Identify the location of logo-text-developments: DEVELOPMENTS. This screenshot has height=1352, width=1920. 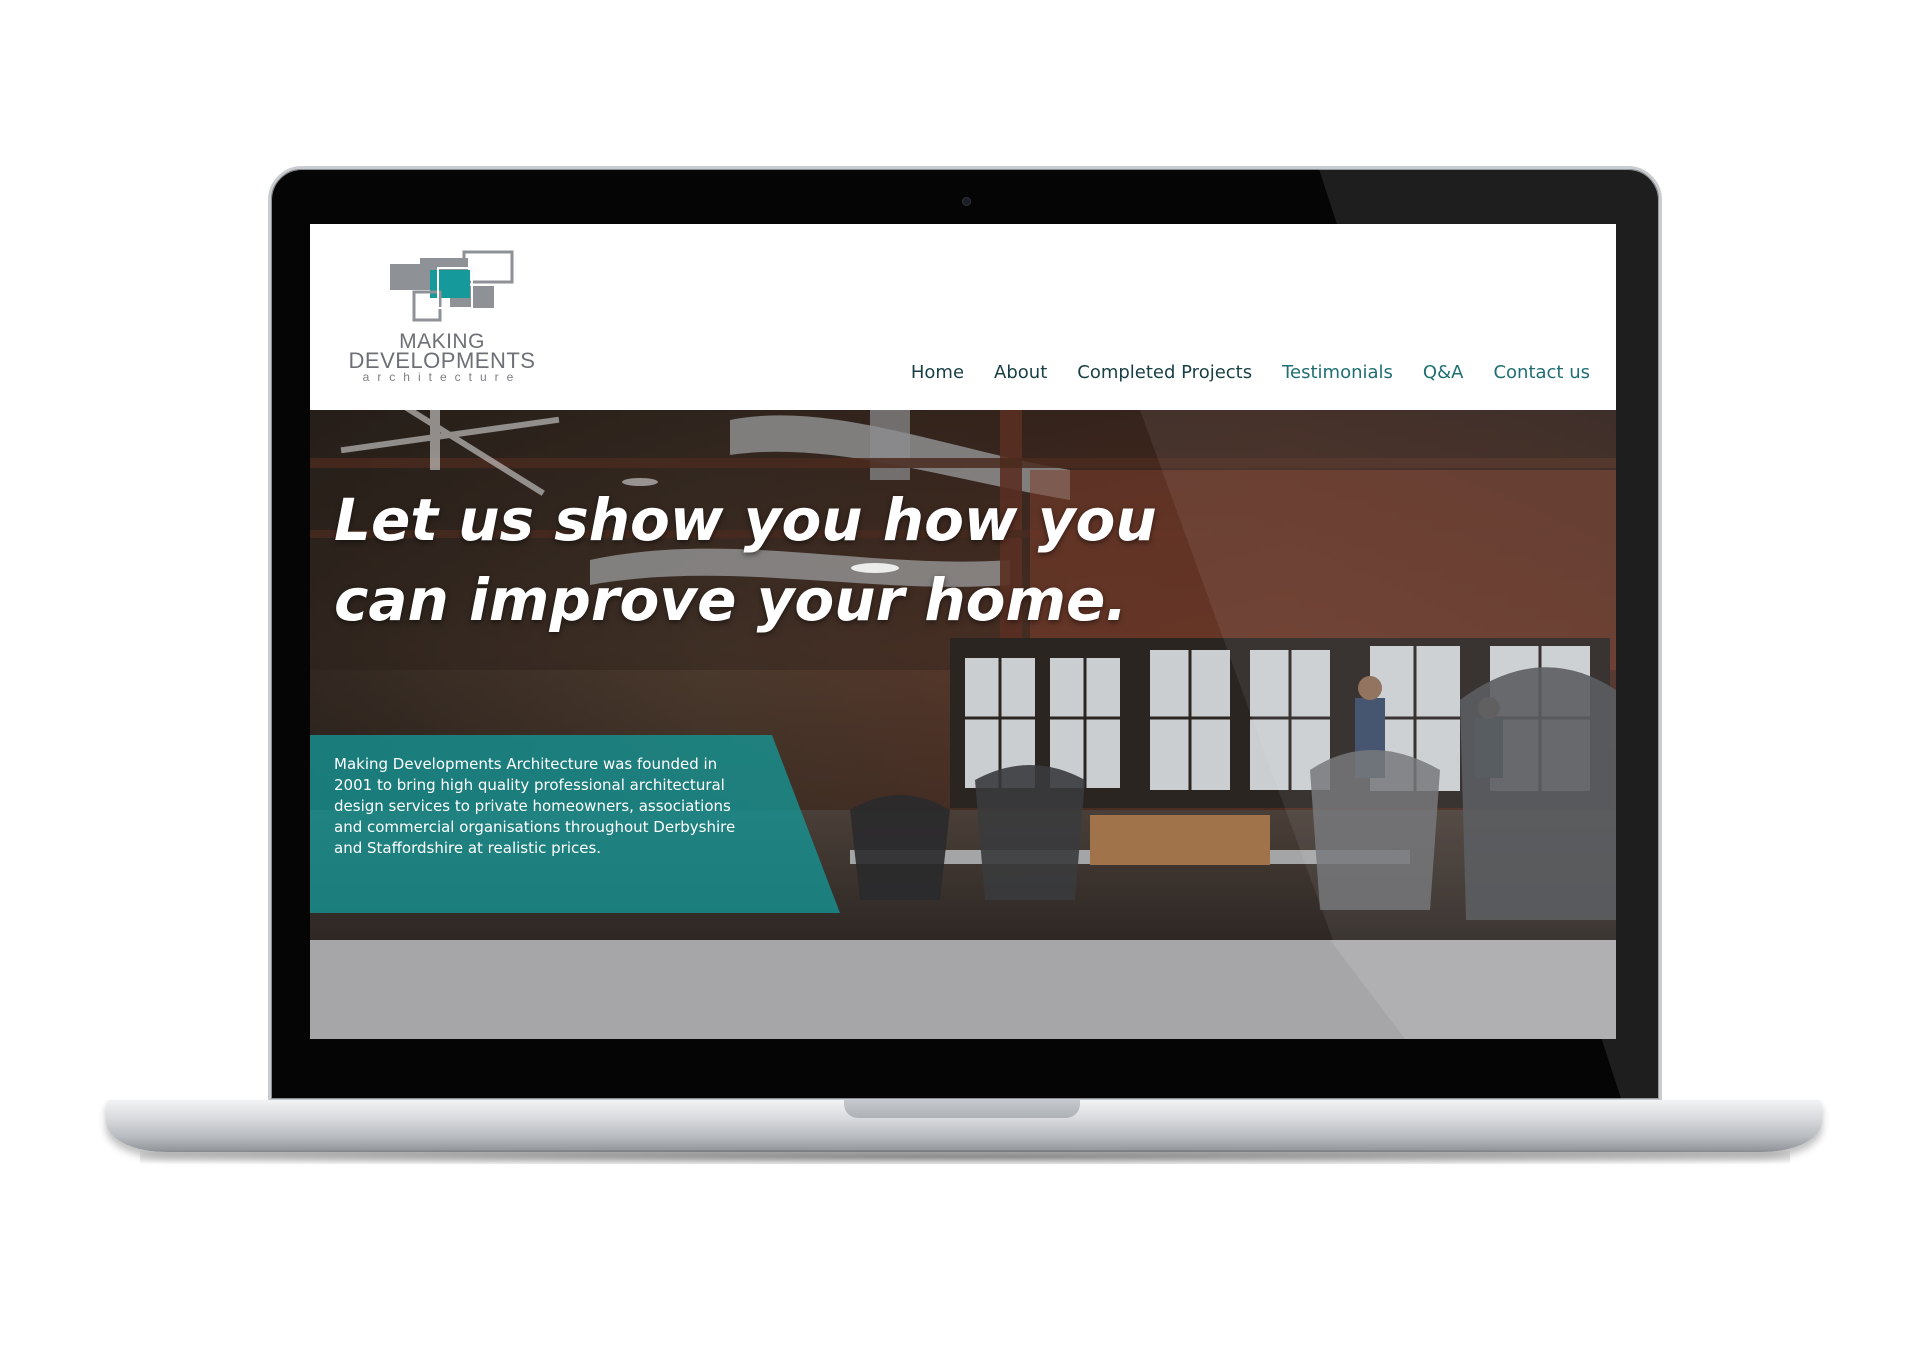
(442, 360).